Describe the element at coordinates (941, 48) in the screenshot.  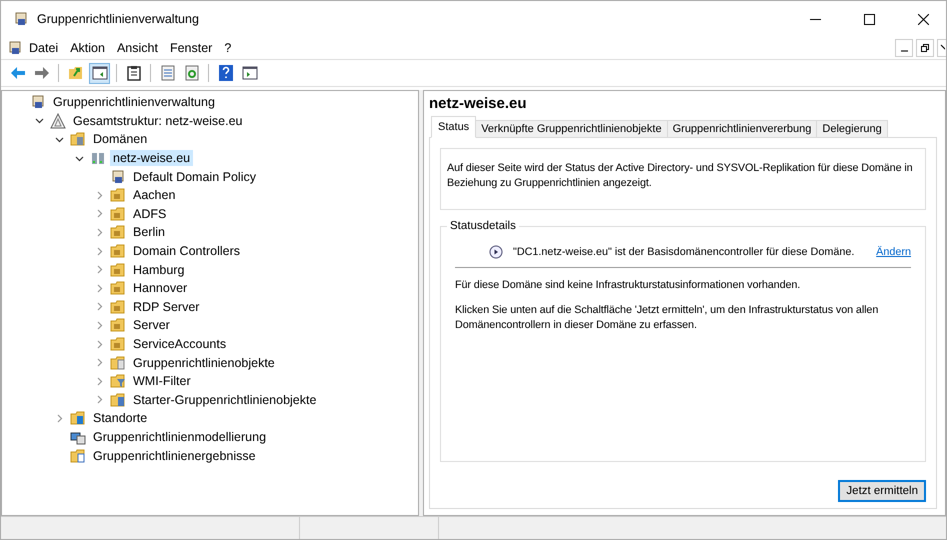
I see `close-button` at that location.